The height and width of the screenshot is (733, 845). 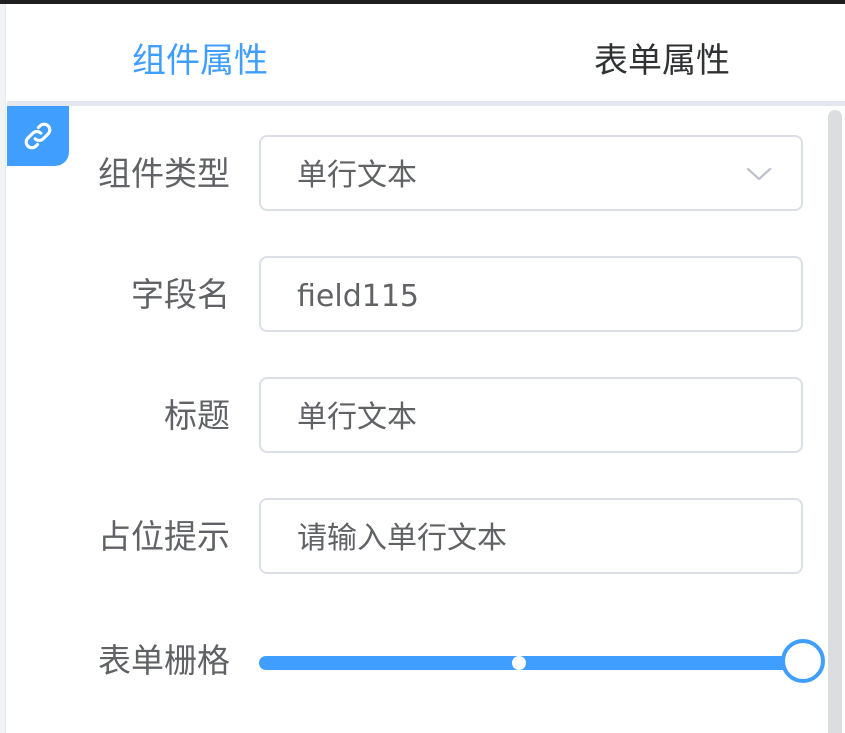 What do you see at coordinates (803, 661) in the screenshot?
I see `grid-slider-handle` at bounding box center [803, 661].